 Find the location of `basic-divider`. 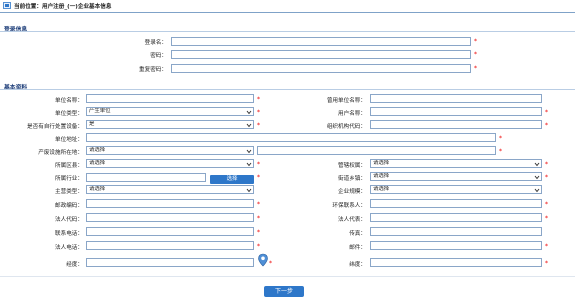

basic-divider is located at coordinates (287, 89).